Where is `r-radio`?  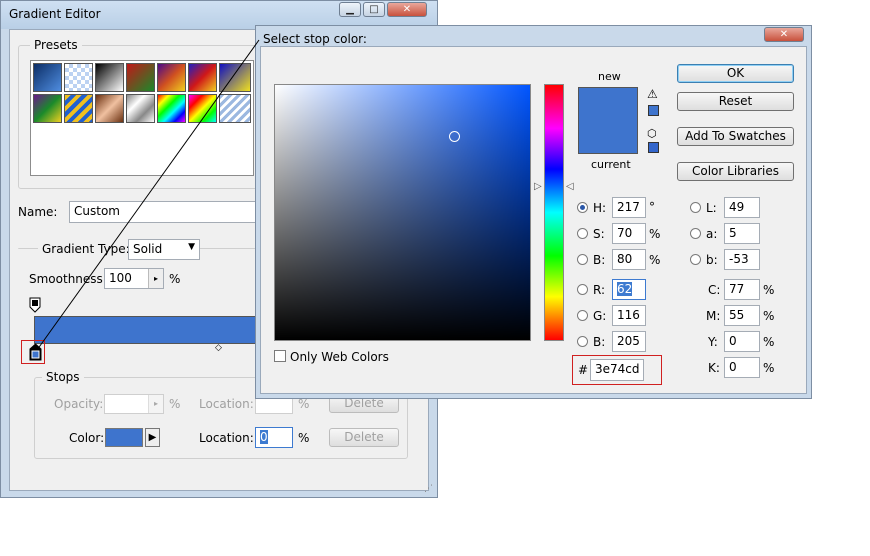
r-radio is located at coordinates (582, 289).